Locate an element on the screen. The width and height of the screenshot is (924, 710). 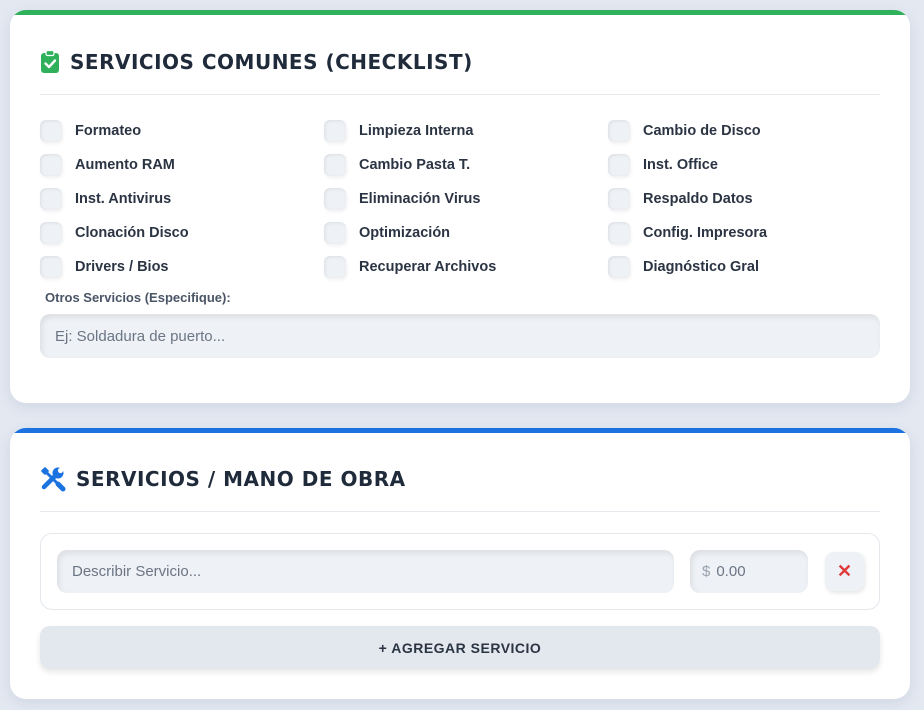
service-price-input is located at coordinates (756, 571).